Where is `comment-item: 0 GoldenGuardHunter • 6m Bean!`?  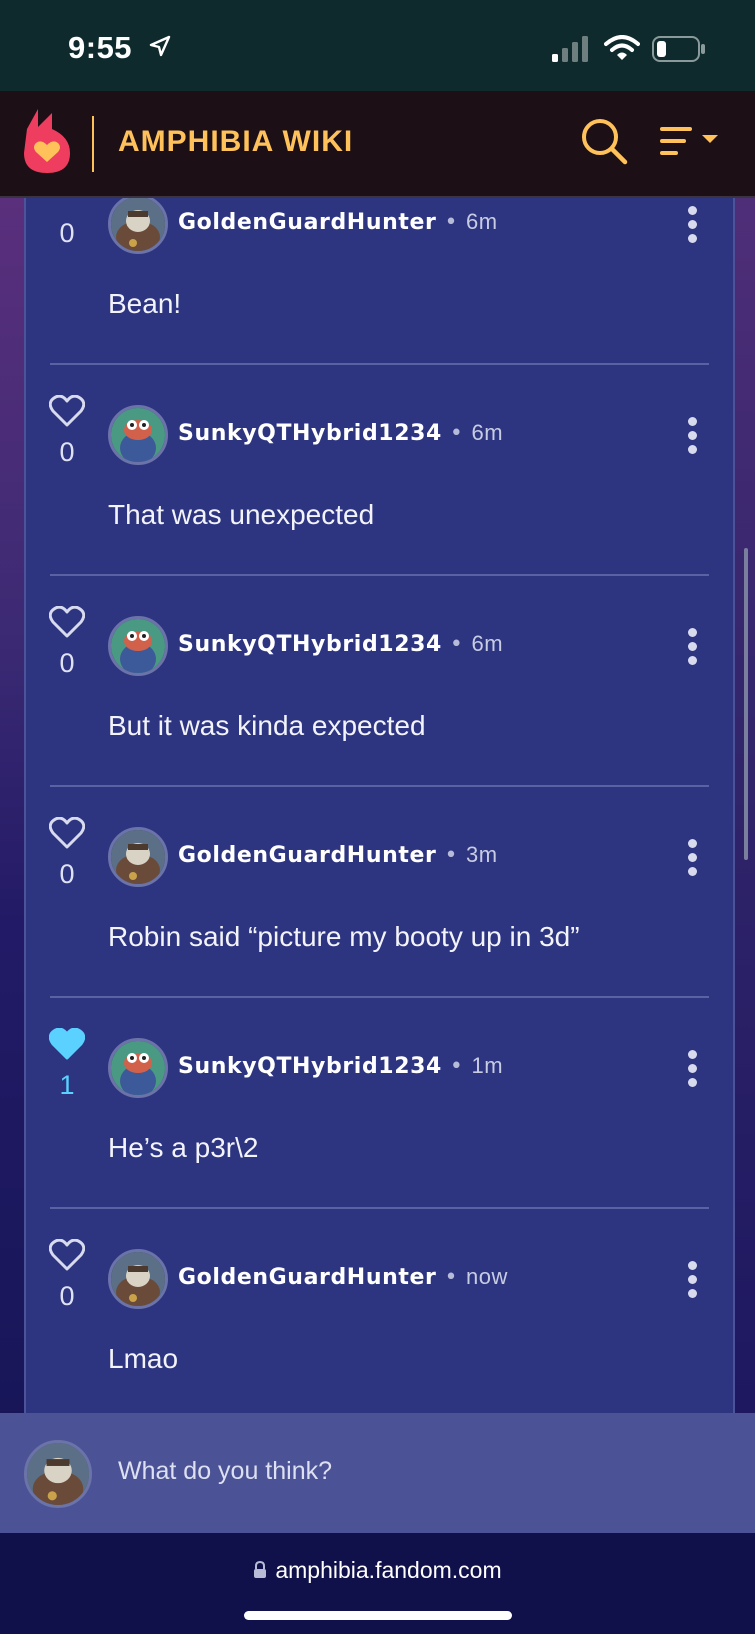 comment-item: 0 GoldenGuardHunter • 6m Bean! is located at coordinates (379, 281).